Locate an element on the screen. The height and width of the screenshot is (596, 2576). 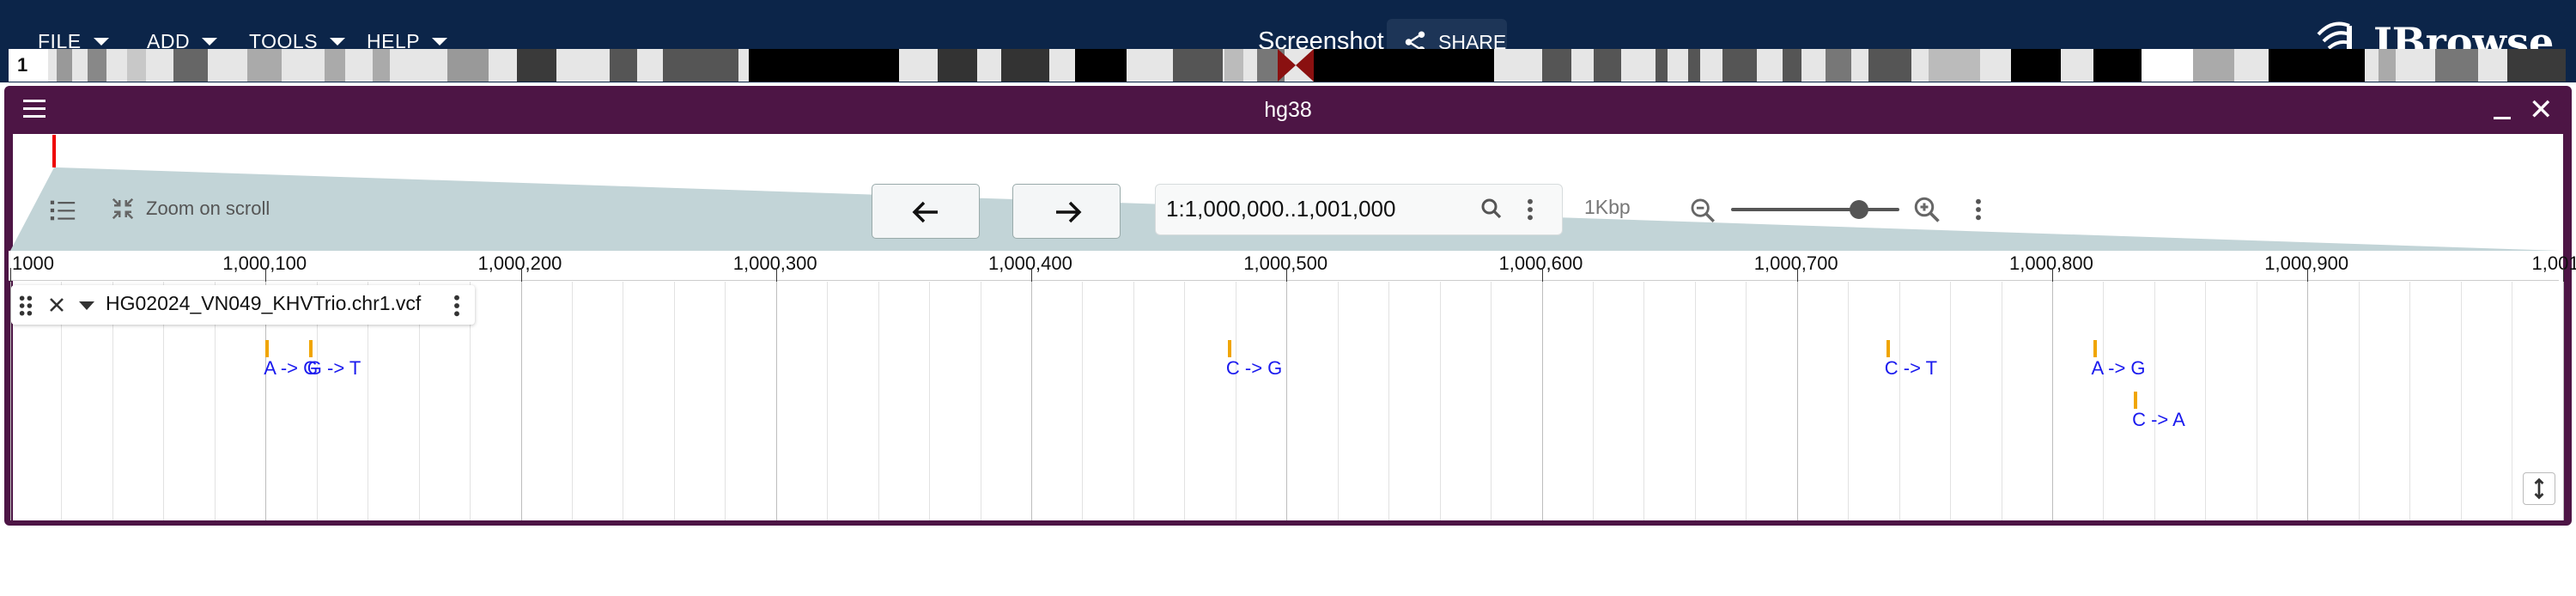
zoom-on-scroll-toggle: Zoom on scroll is located at coordinates (190, 209).